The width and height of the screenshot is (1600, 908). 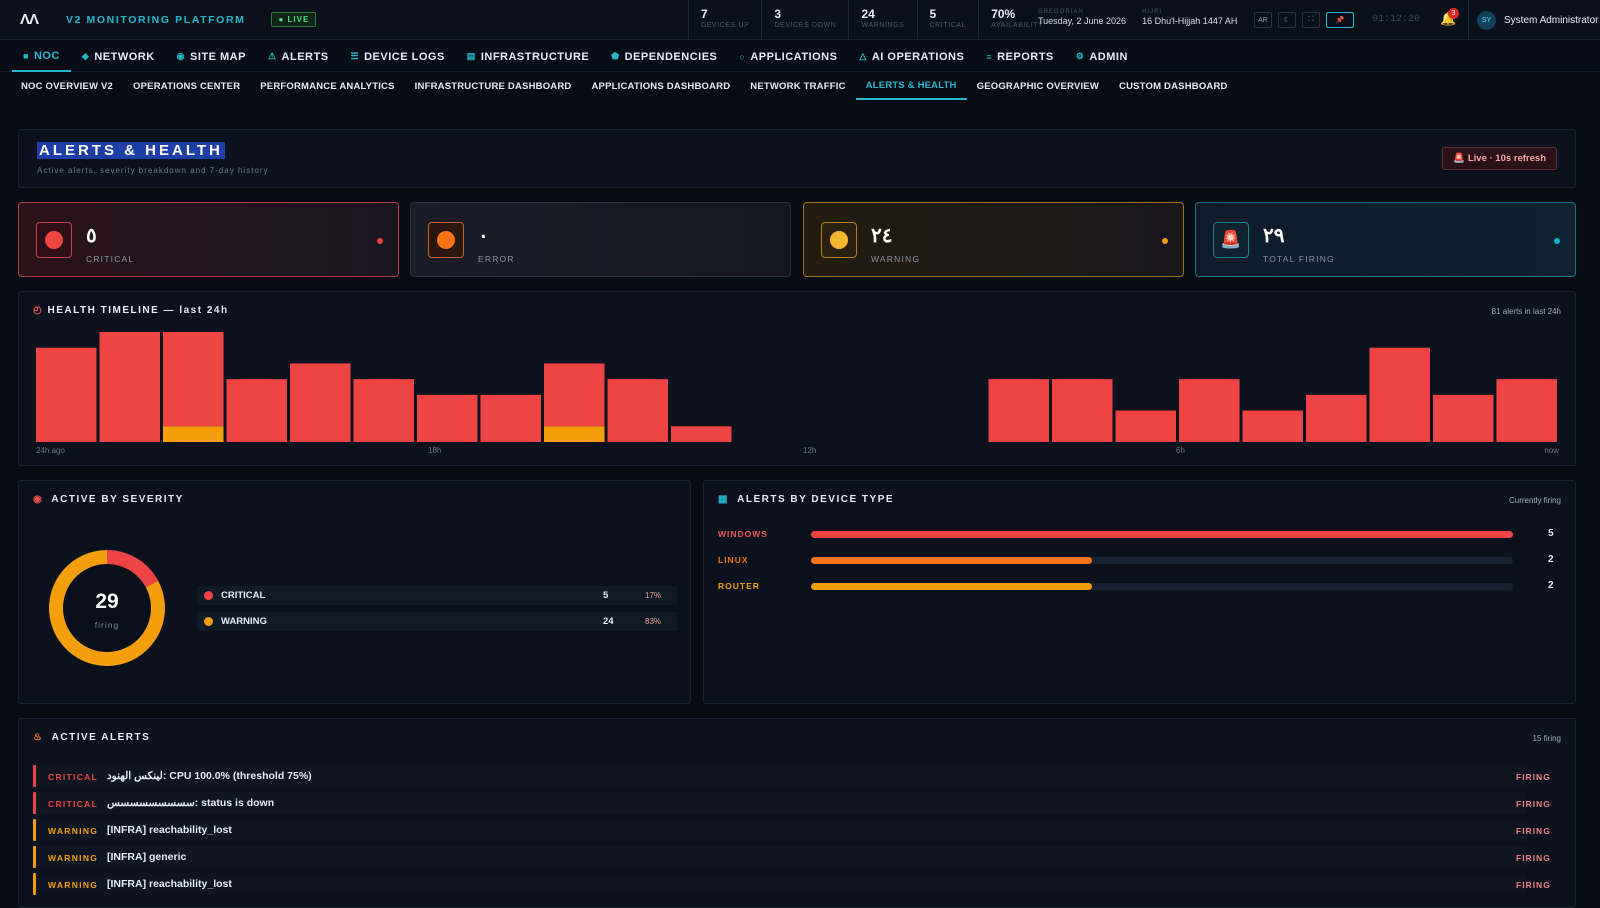 I want to click on user-menu: SY System Administrator, so click(x=1533, y=20).